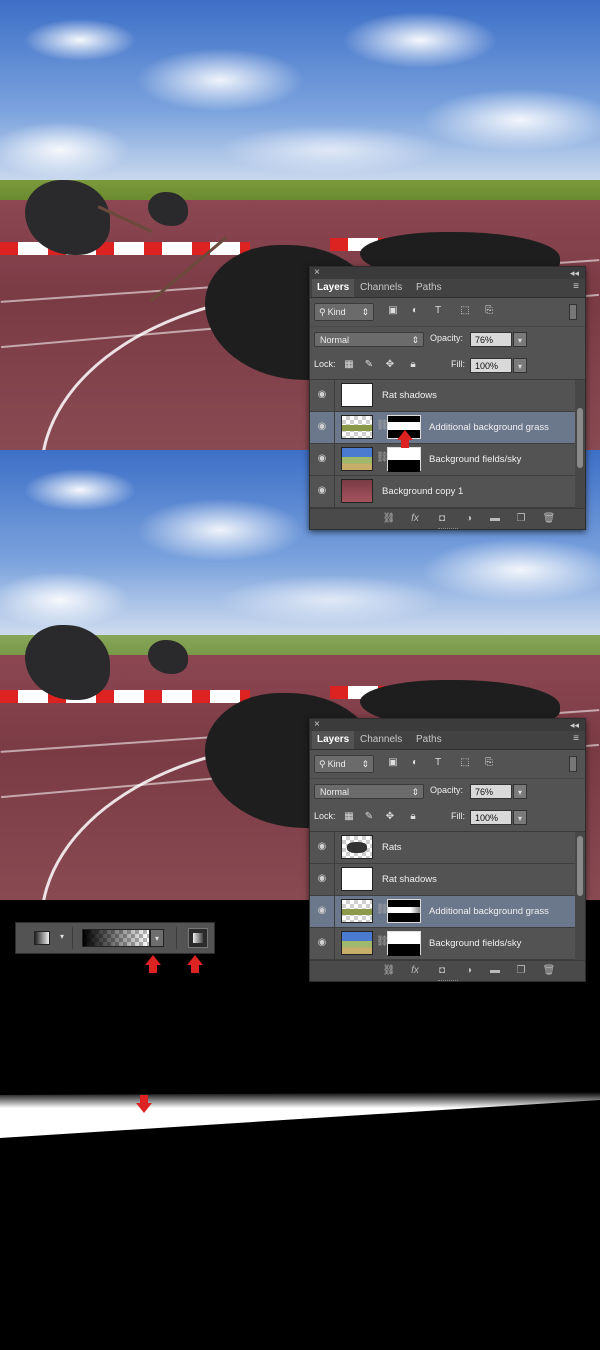 The image size is (600, 1350). Describe the element at coordinates (447, 366) in the screenshot. I see `lock-row: Lock: ▦ ✎ ✥ 🔒︎ Fill: 100% ▾` at that location.